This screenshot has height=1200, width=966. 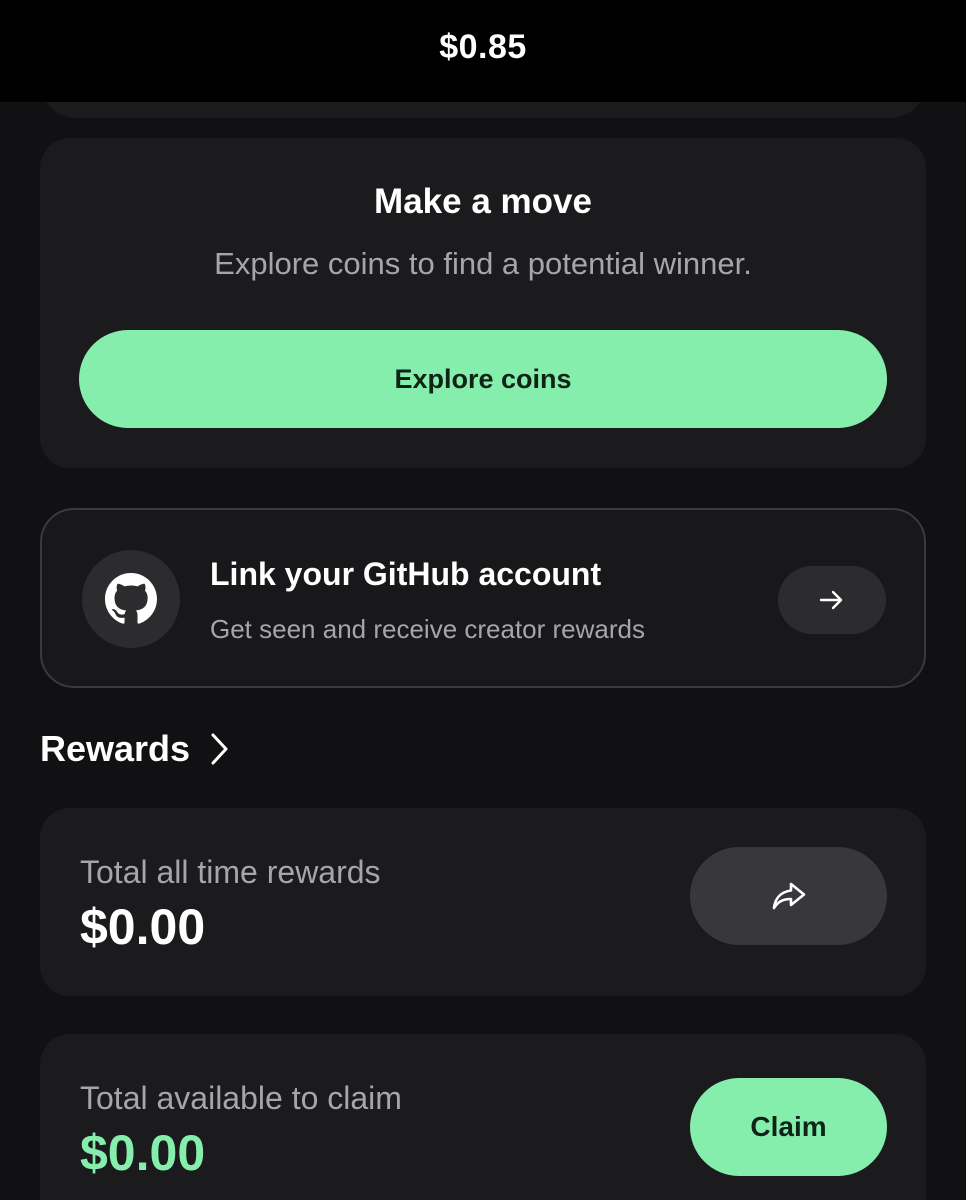 What do you see at coordinates (219, 749) in the screenshot?
I see `chevron-right-icon` at bounding box center [219, 749].